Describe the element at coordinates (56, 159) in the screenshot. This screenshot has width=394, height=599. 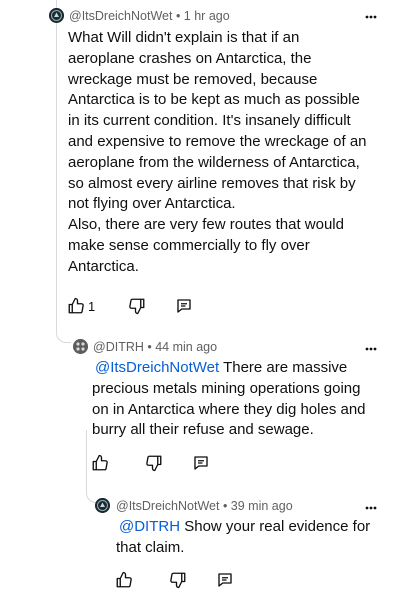
I see `thread-line` at that location.